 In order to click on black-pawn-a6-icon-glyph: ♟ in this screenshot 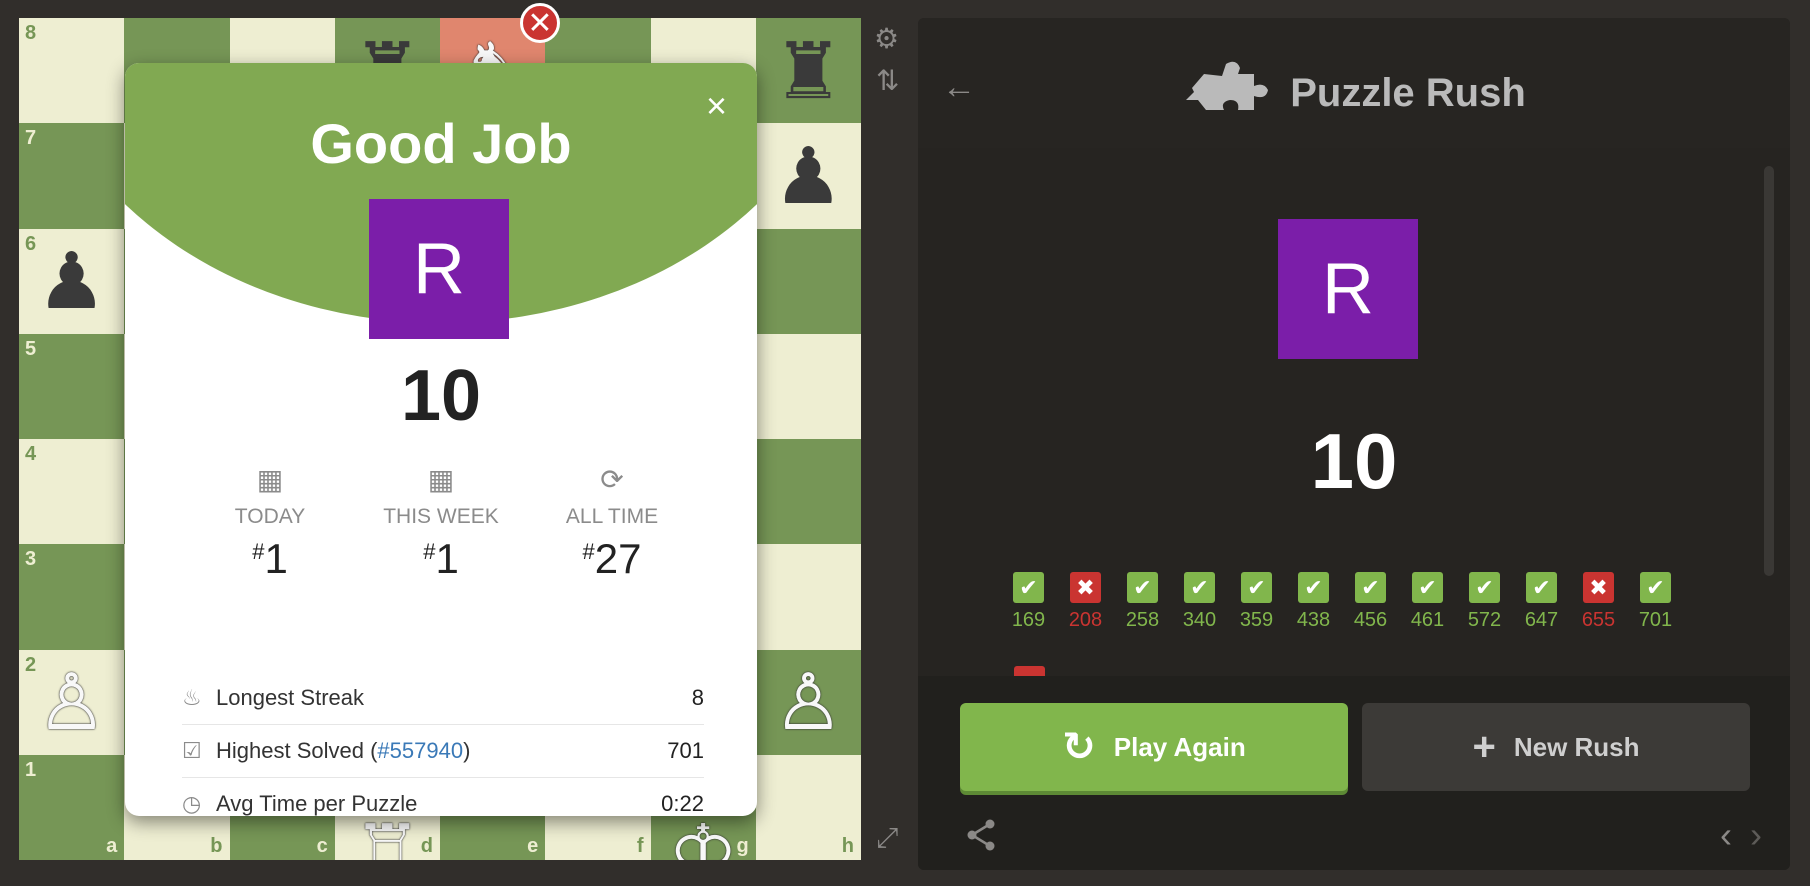, I will do `click(71, 281)`.